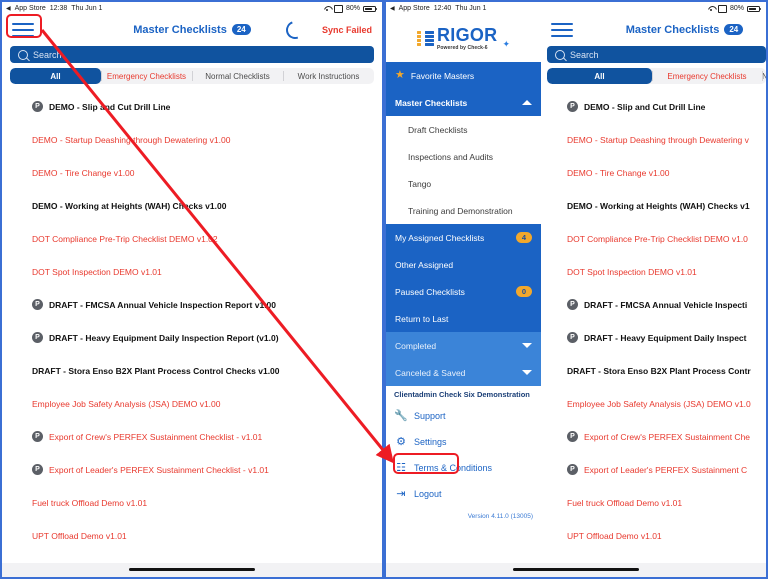 The height and width of the screenshot is (579, 768). Describe the element at coordinates (653, 337) in the screenshot. I see `checklist-list-item: P DRAFT - Heavy Equipment Daily Inspect` at that location.